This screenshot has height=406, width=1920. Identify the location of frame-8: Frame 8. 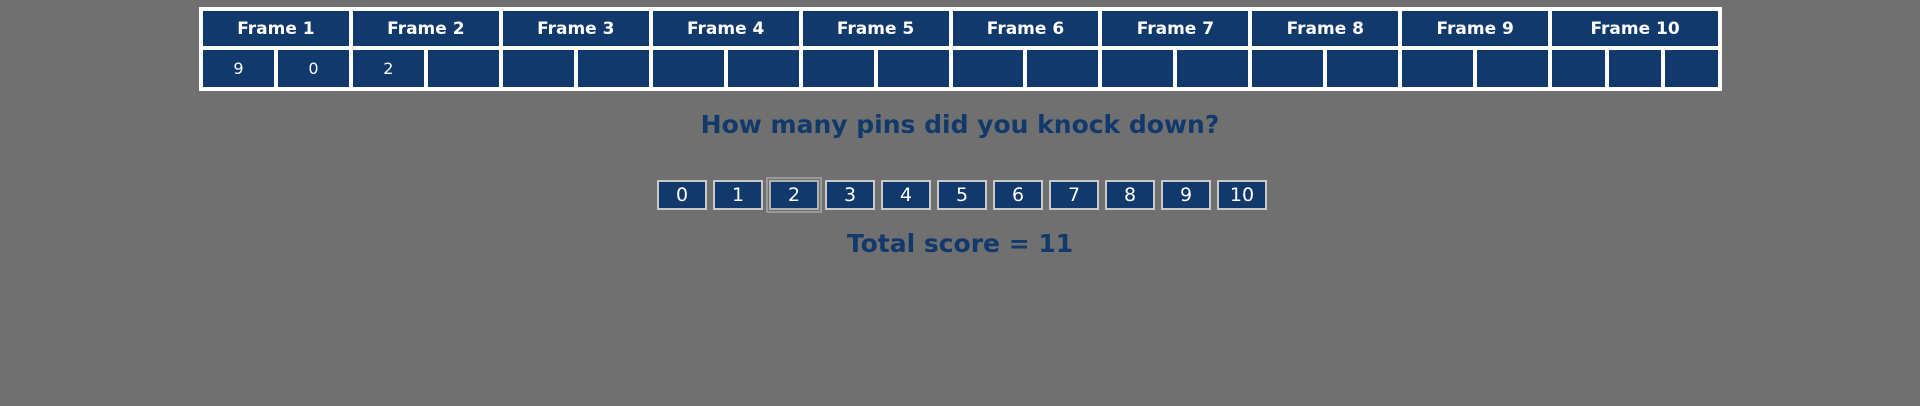
(1325, 49).